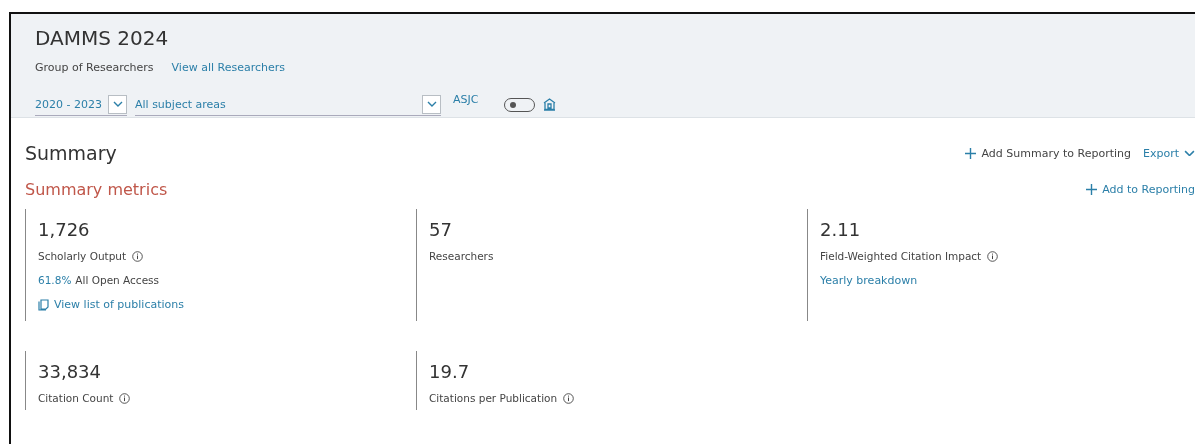 The width and height of the screenshot is (1195, 444). Describe the element at coordinates (550, 104) in the screenshot. I see `building-icon` at that location.